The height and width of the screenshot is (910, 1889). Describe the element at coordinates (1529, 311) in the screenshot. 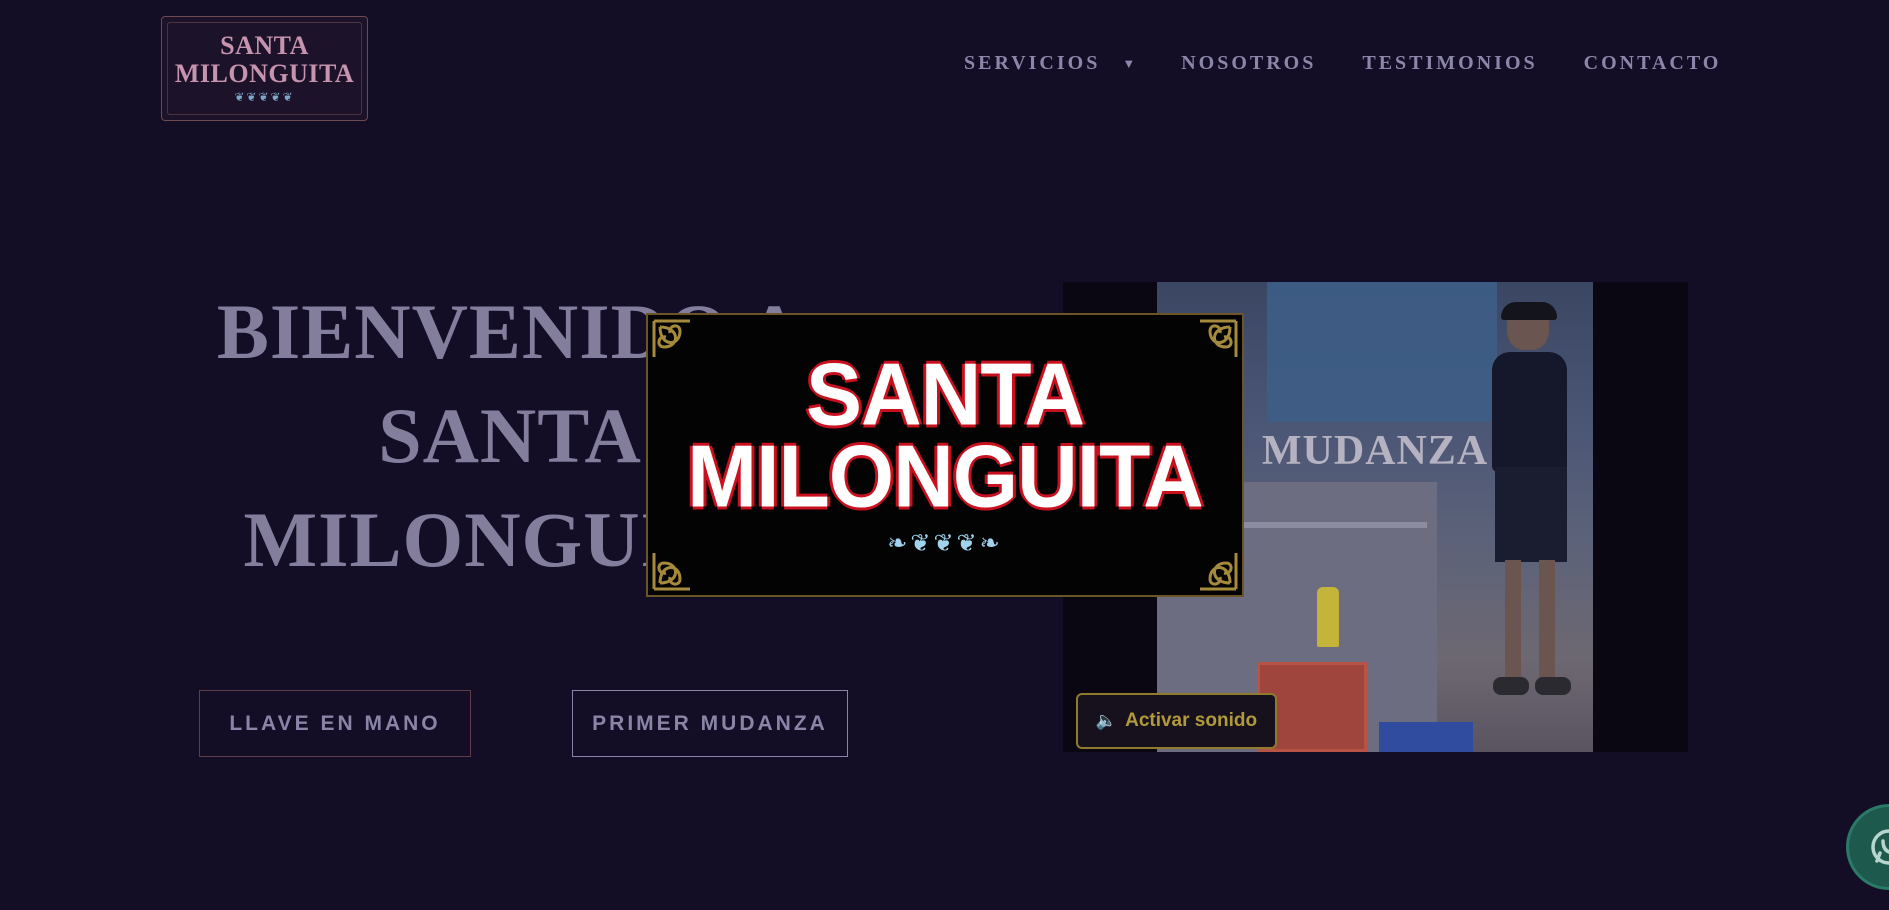

I see `person-cap` at that location.